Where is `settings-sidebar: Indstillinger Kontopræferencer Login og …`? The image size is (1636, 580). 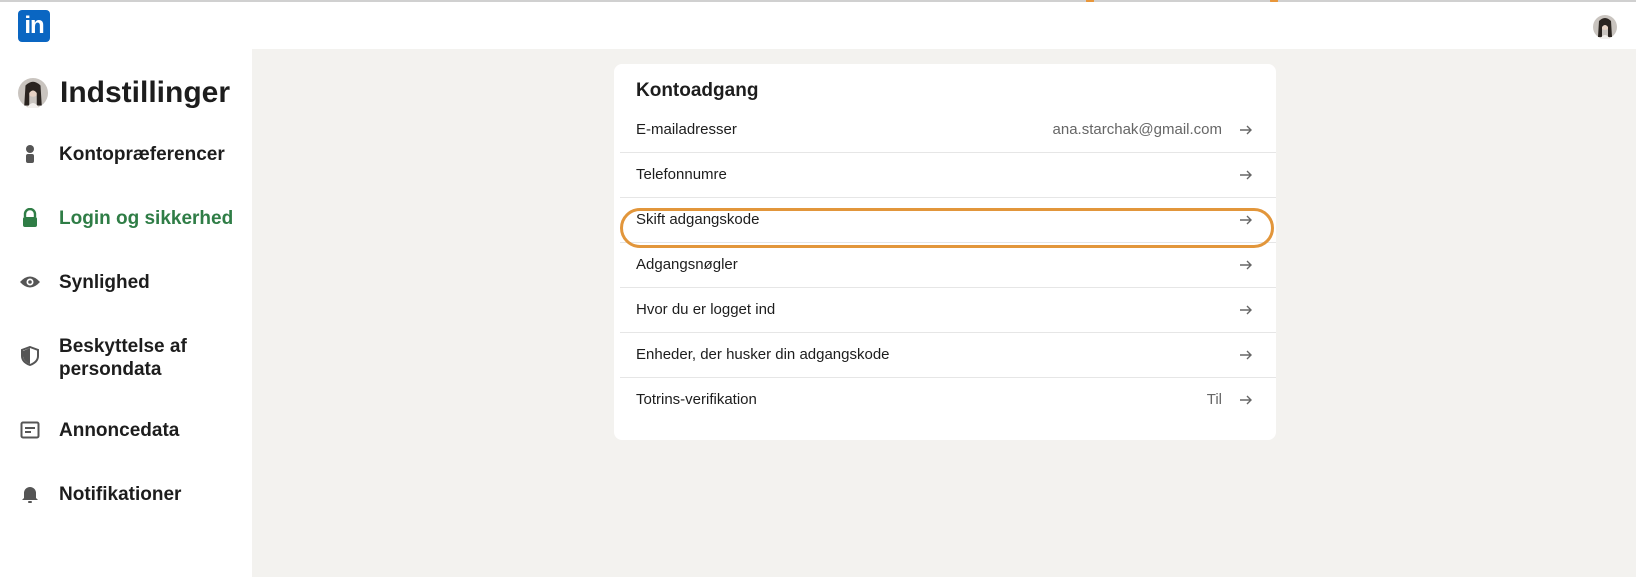
settings-sidebar: Indstillinger Kontopræferencer Login og … is located at coordinates (126, 314).